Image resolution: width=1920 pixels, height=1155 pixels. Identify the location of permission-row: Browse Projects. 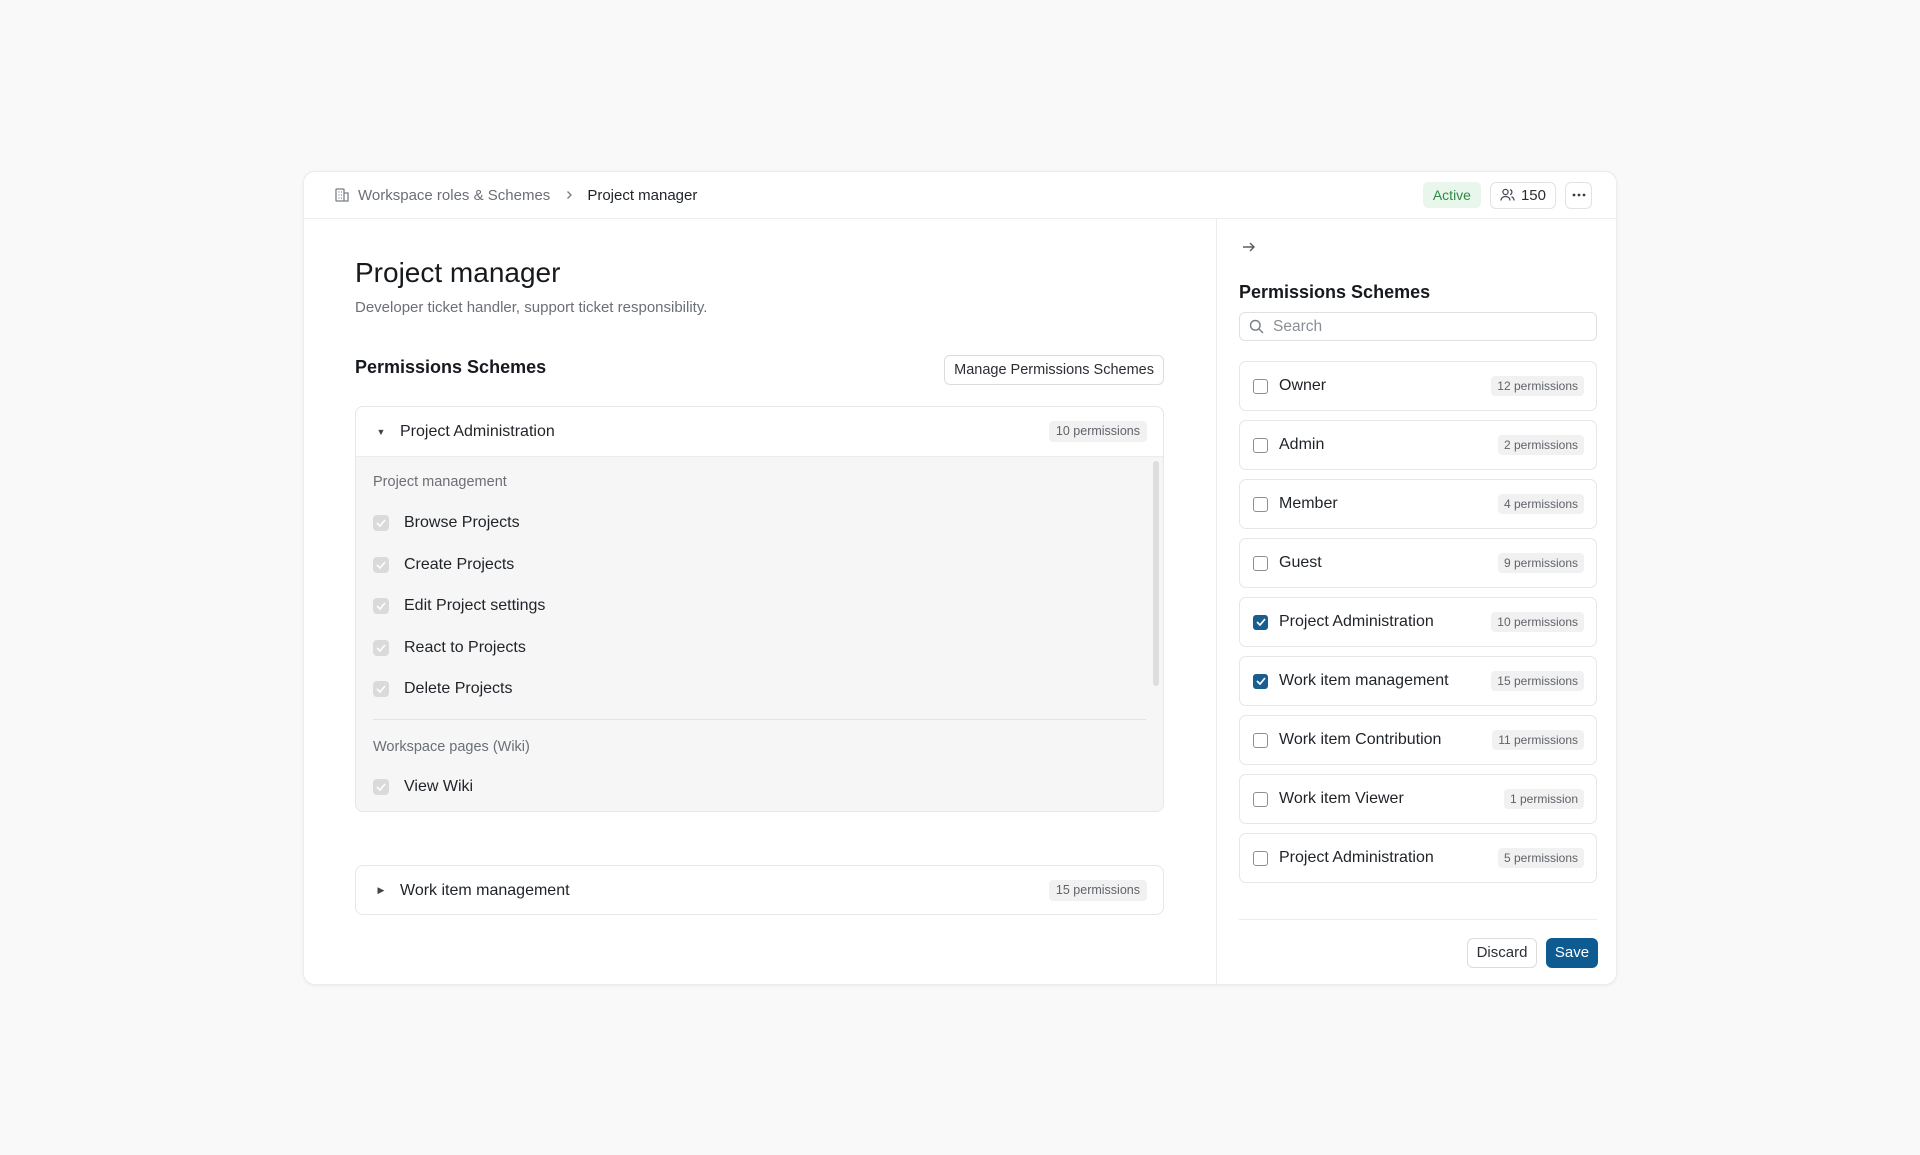
(446, 523).